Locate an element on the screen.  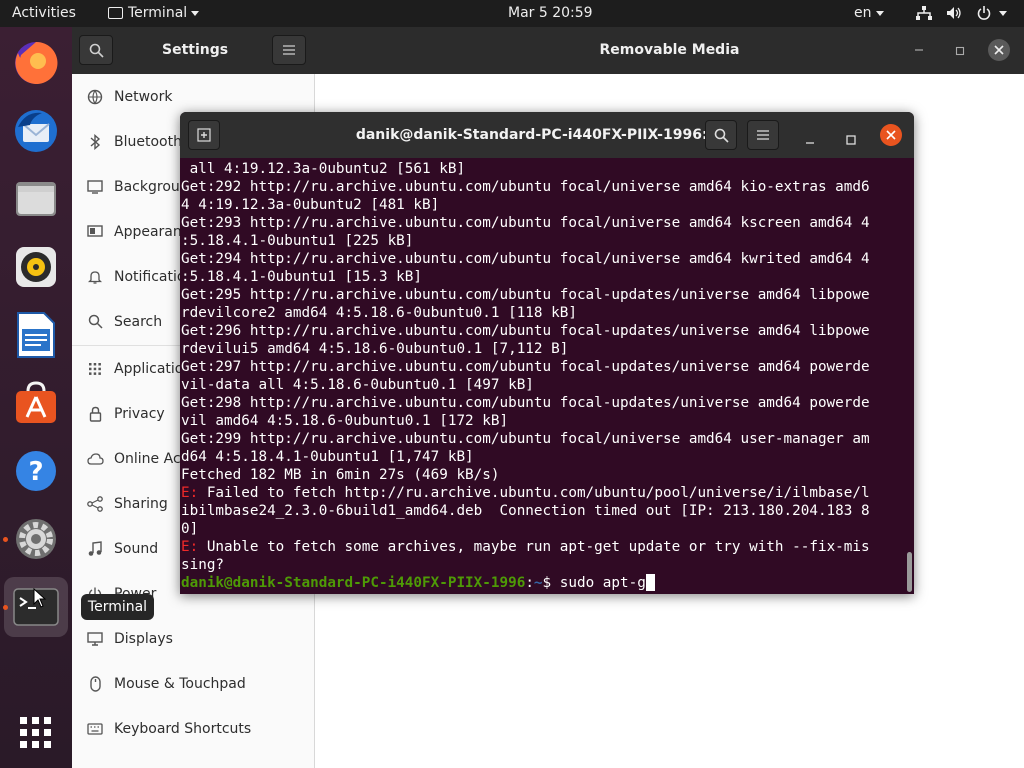
dock-files is located at coordinates (36, 199).